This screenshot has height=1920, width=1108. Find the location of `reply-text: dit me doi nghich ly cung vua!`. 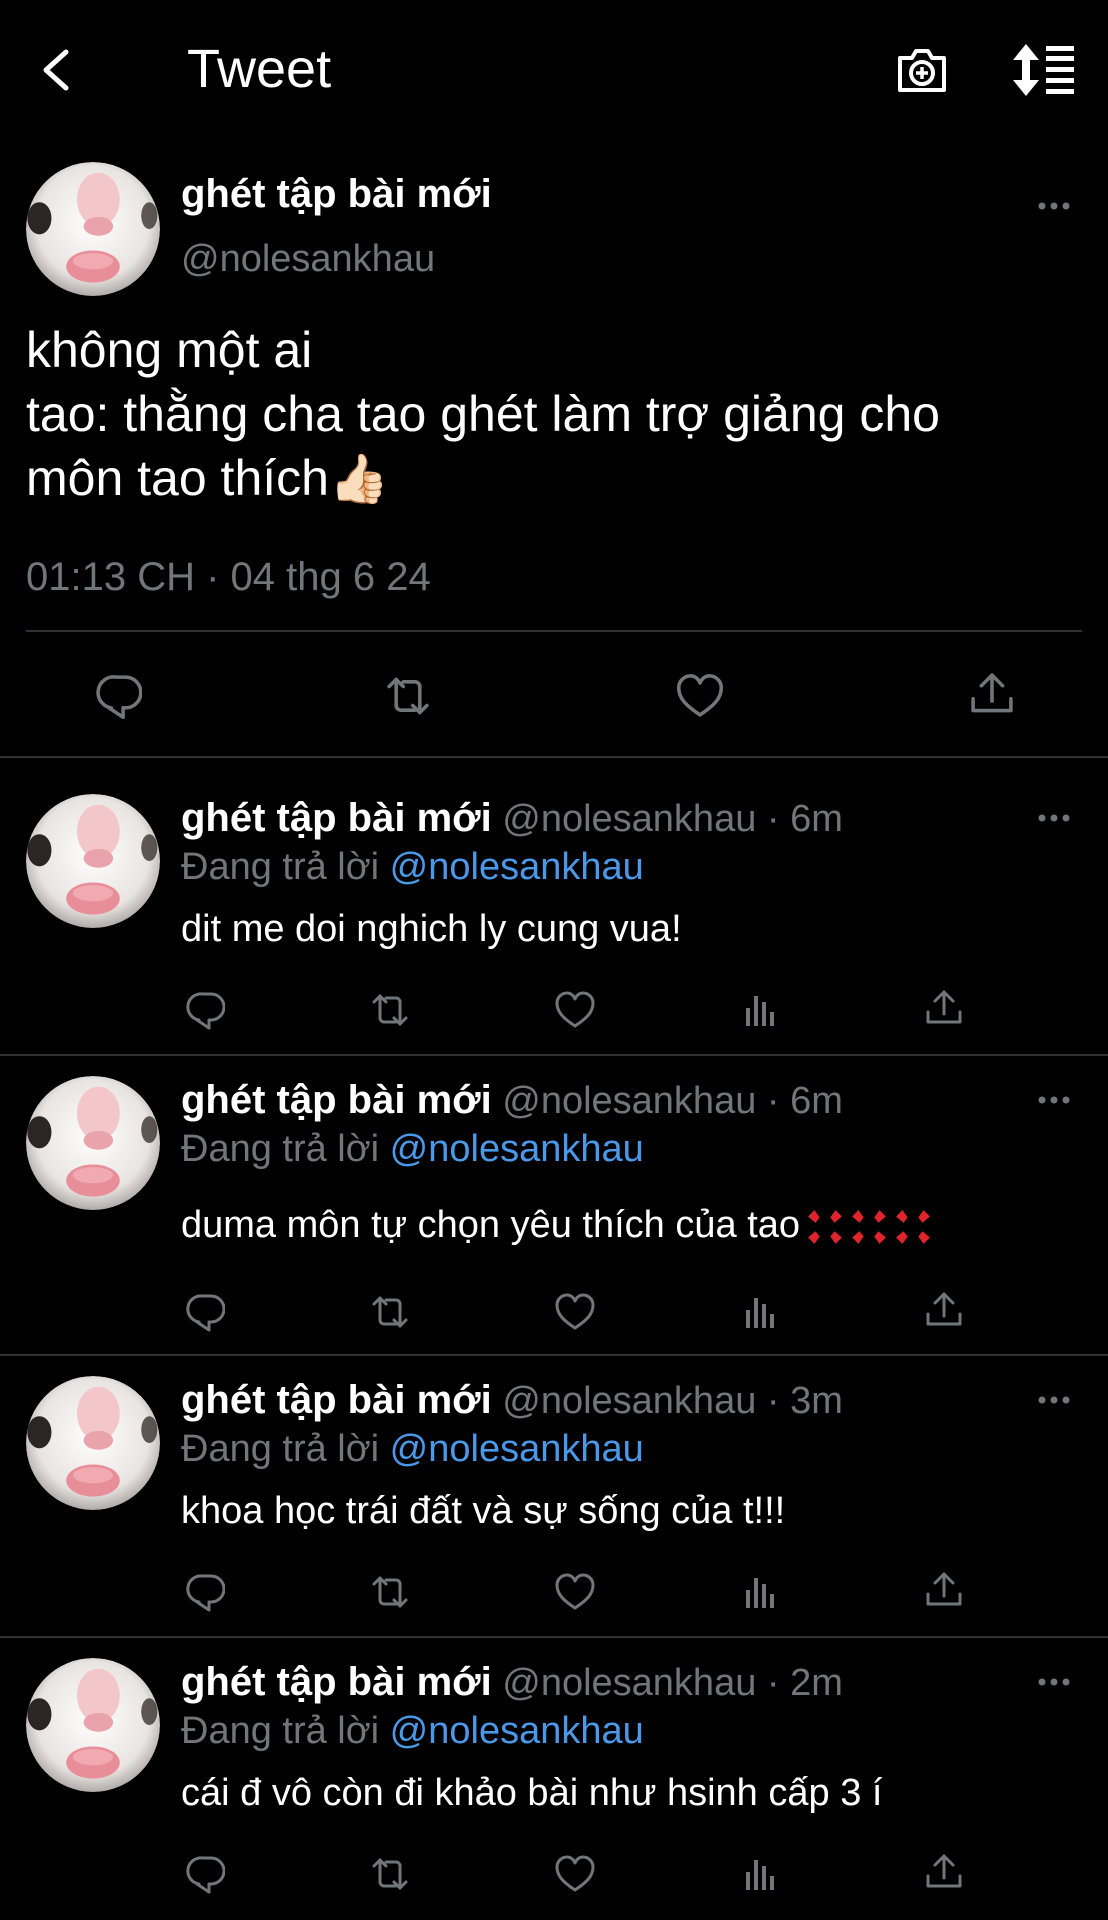

reply-text: dit me doi nghich ly cung vua! is located at coordinates (431, 929).